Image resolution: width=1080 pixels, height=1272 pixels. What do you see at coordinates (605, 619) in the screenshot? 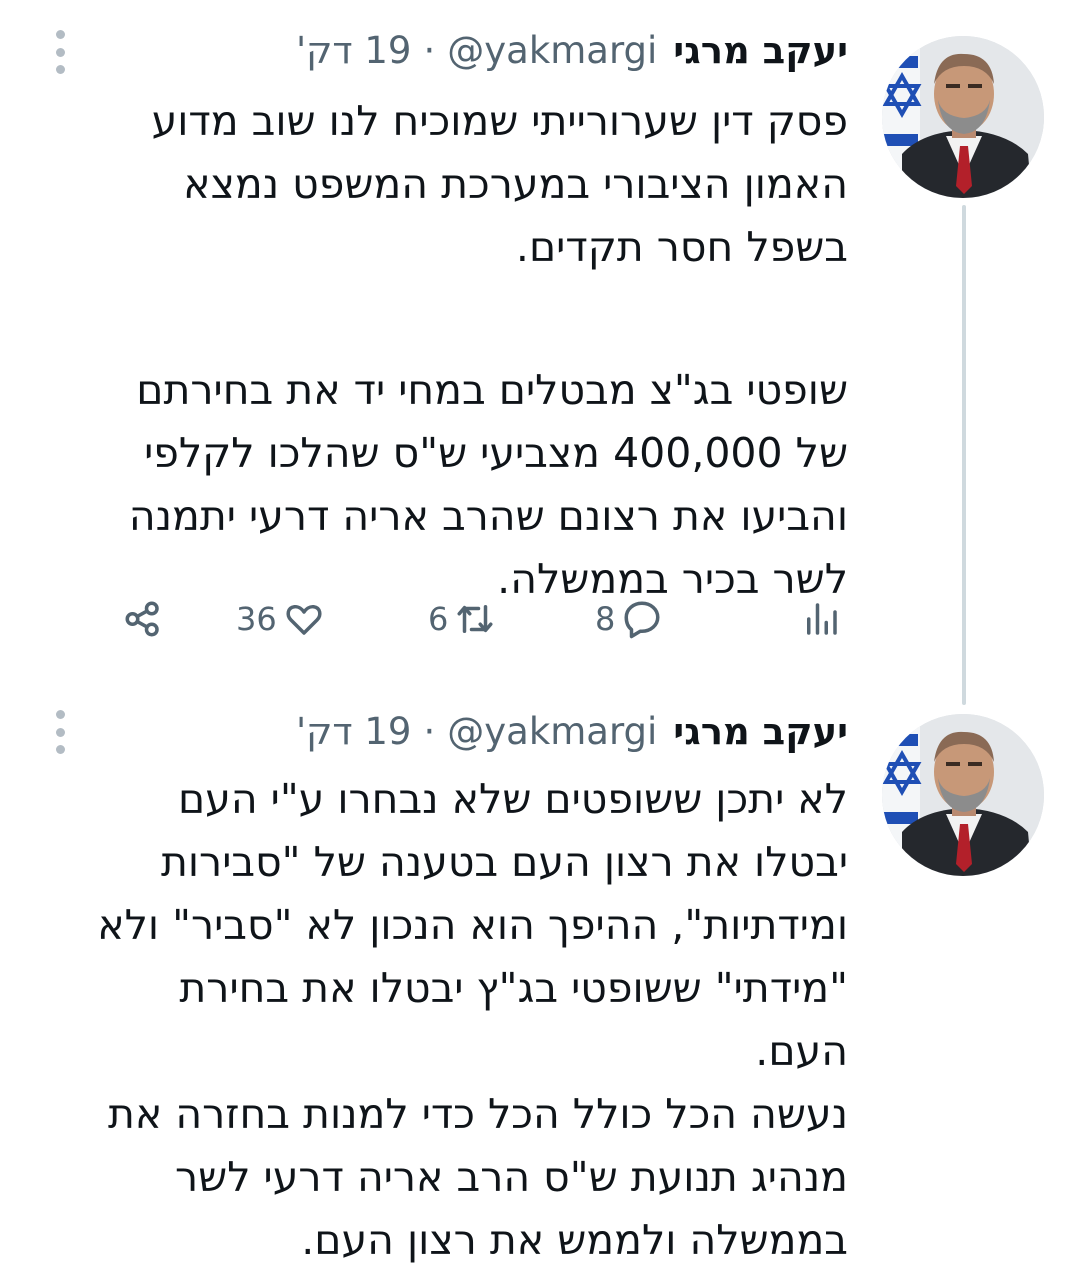
I see `reply-count: 8` at bounding box center [605, 619].